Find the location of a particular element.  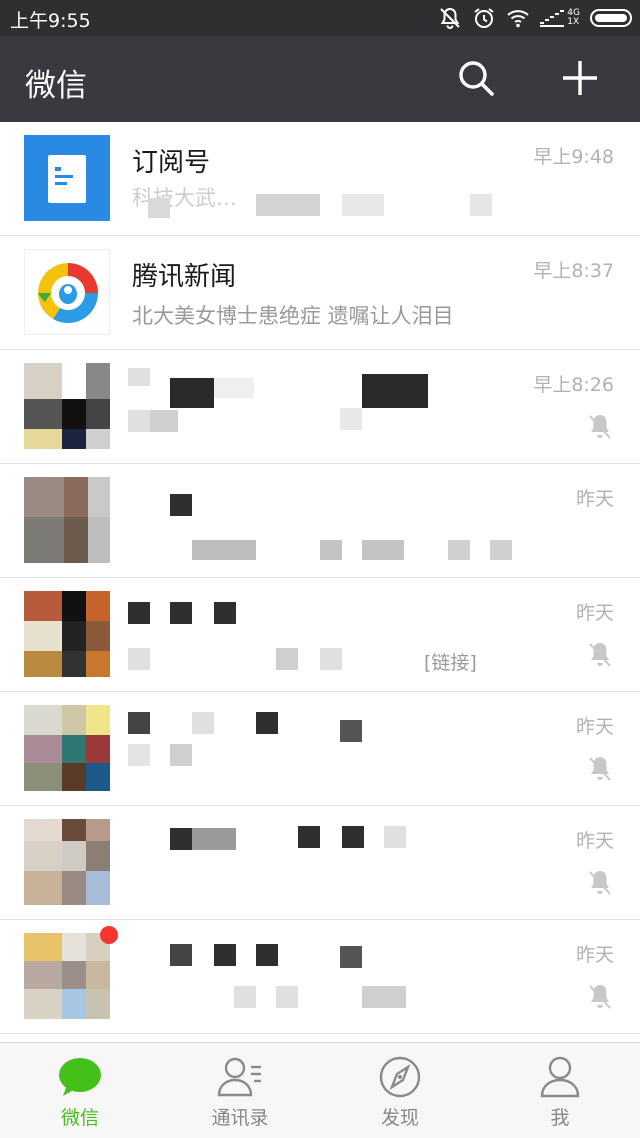

tencent-news-logo-icon is located at coordinates (68, 293).